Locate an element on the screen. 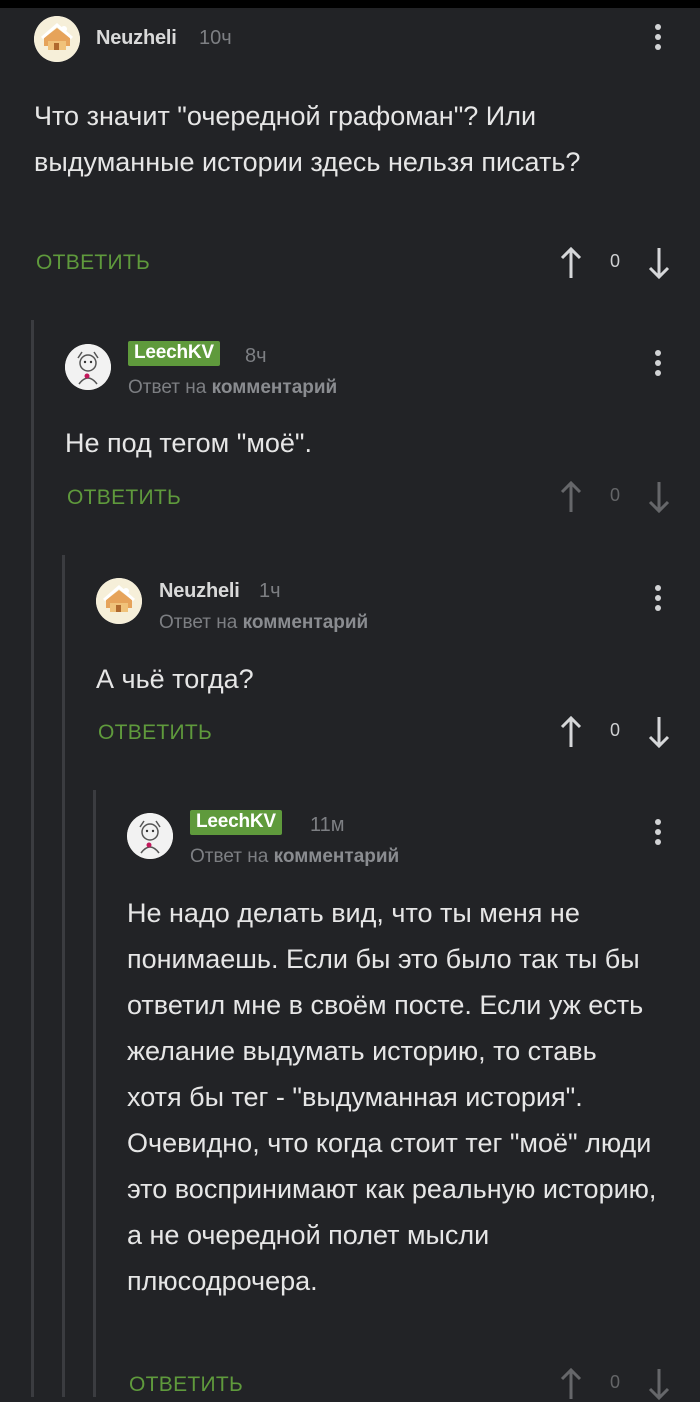  comment-time: 1ч is located at coordinates (270, 591).